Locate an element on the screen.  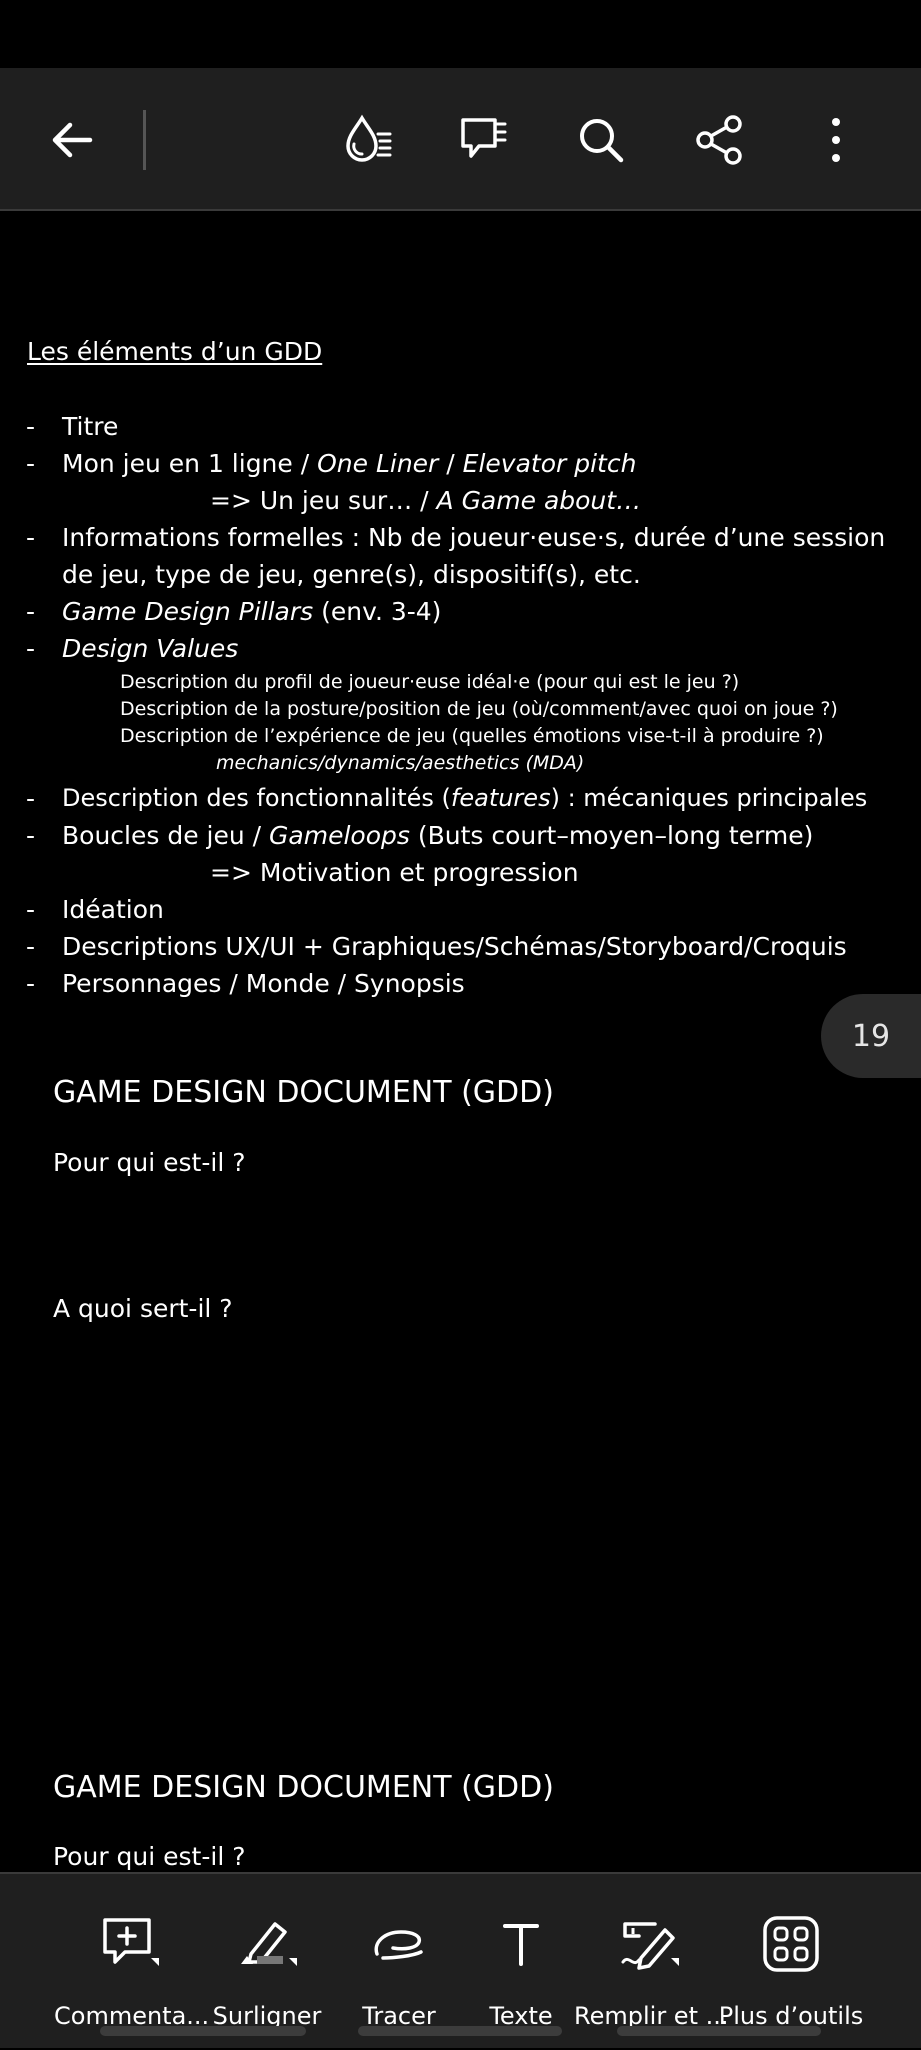
more-vertical-icon is located at coordinates (836, 140).